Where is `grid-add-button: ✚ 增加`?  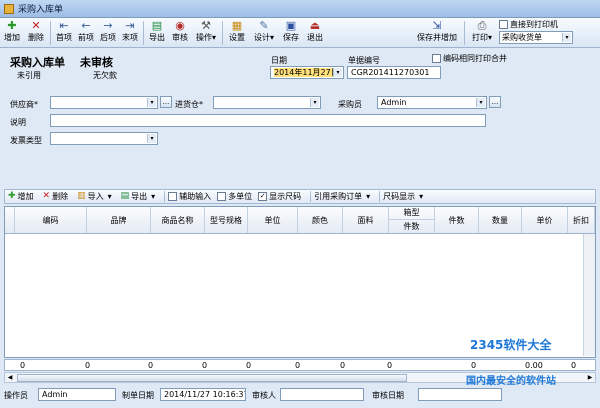 grid-add-button: ✚ 增加 is located at coordinates (19, 196).